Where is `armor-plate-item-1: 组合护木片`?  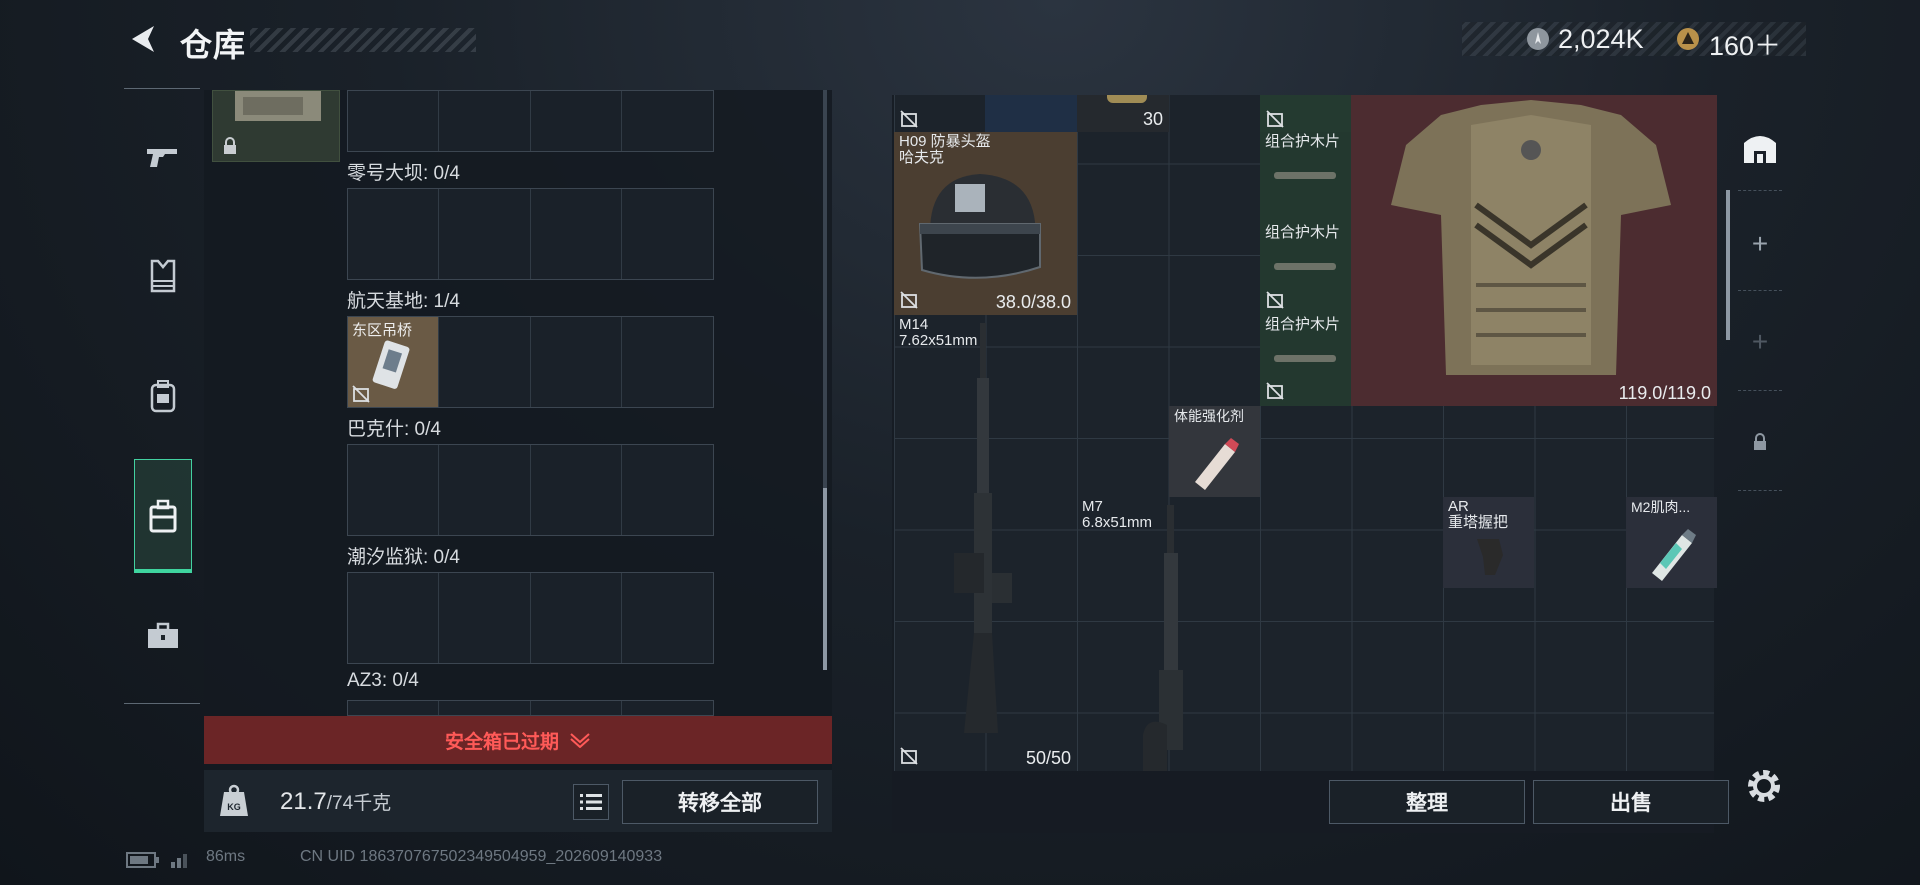
armor-plate-item-1: 组合护木片 is located at coordinates (1305, 177).